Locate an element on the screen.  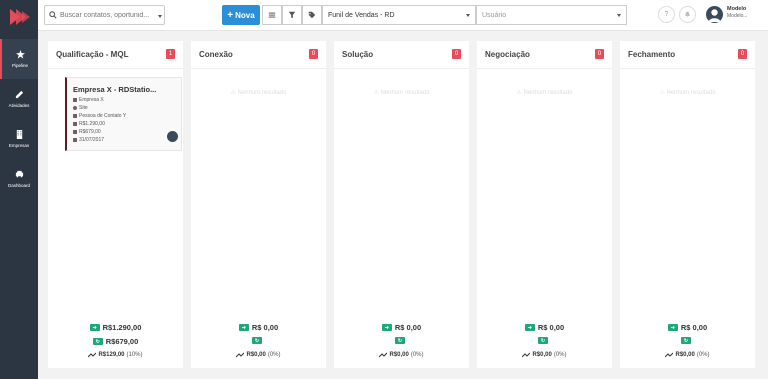
notifications-button is located at coordinates (687, 14).